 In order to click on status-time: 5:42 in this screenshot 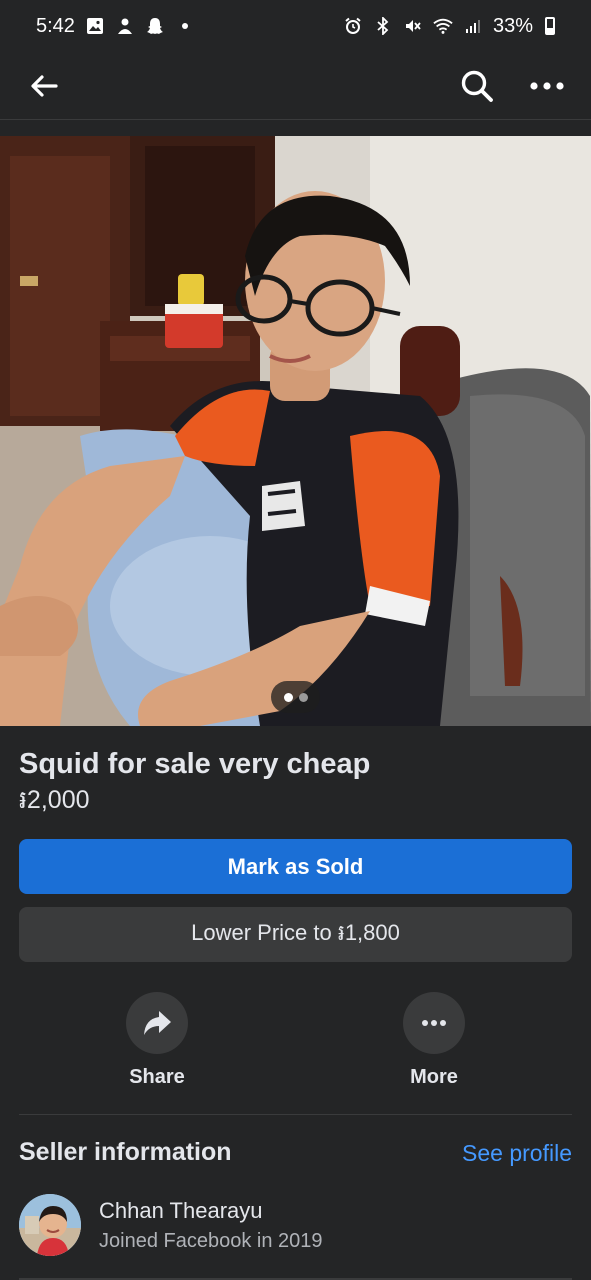, I will do `click(55, 25)`.